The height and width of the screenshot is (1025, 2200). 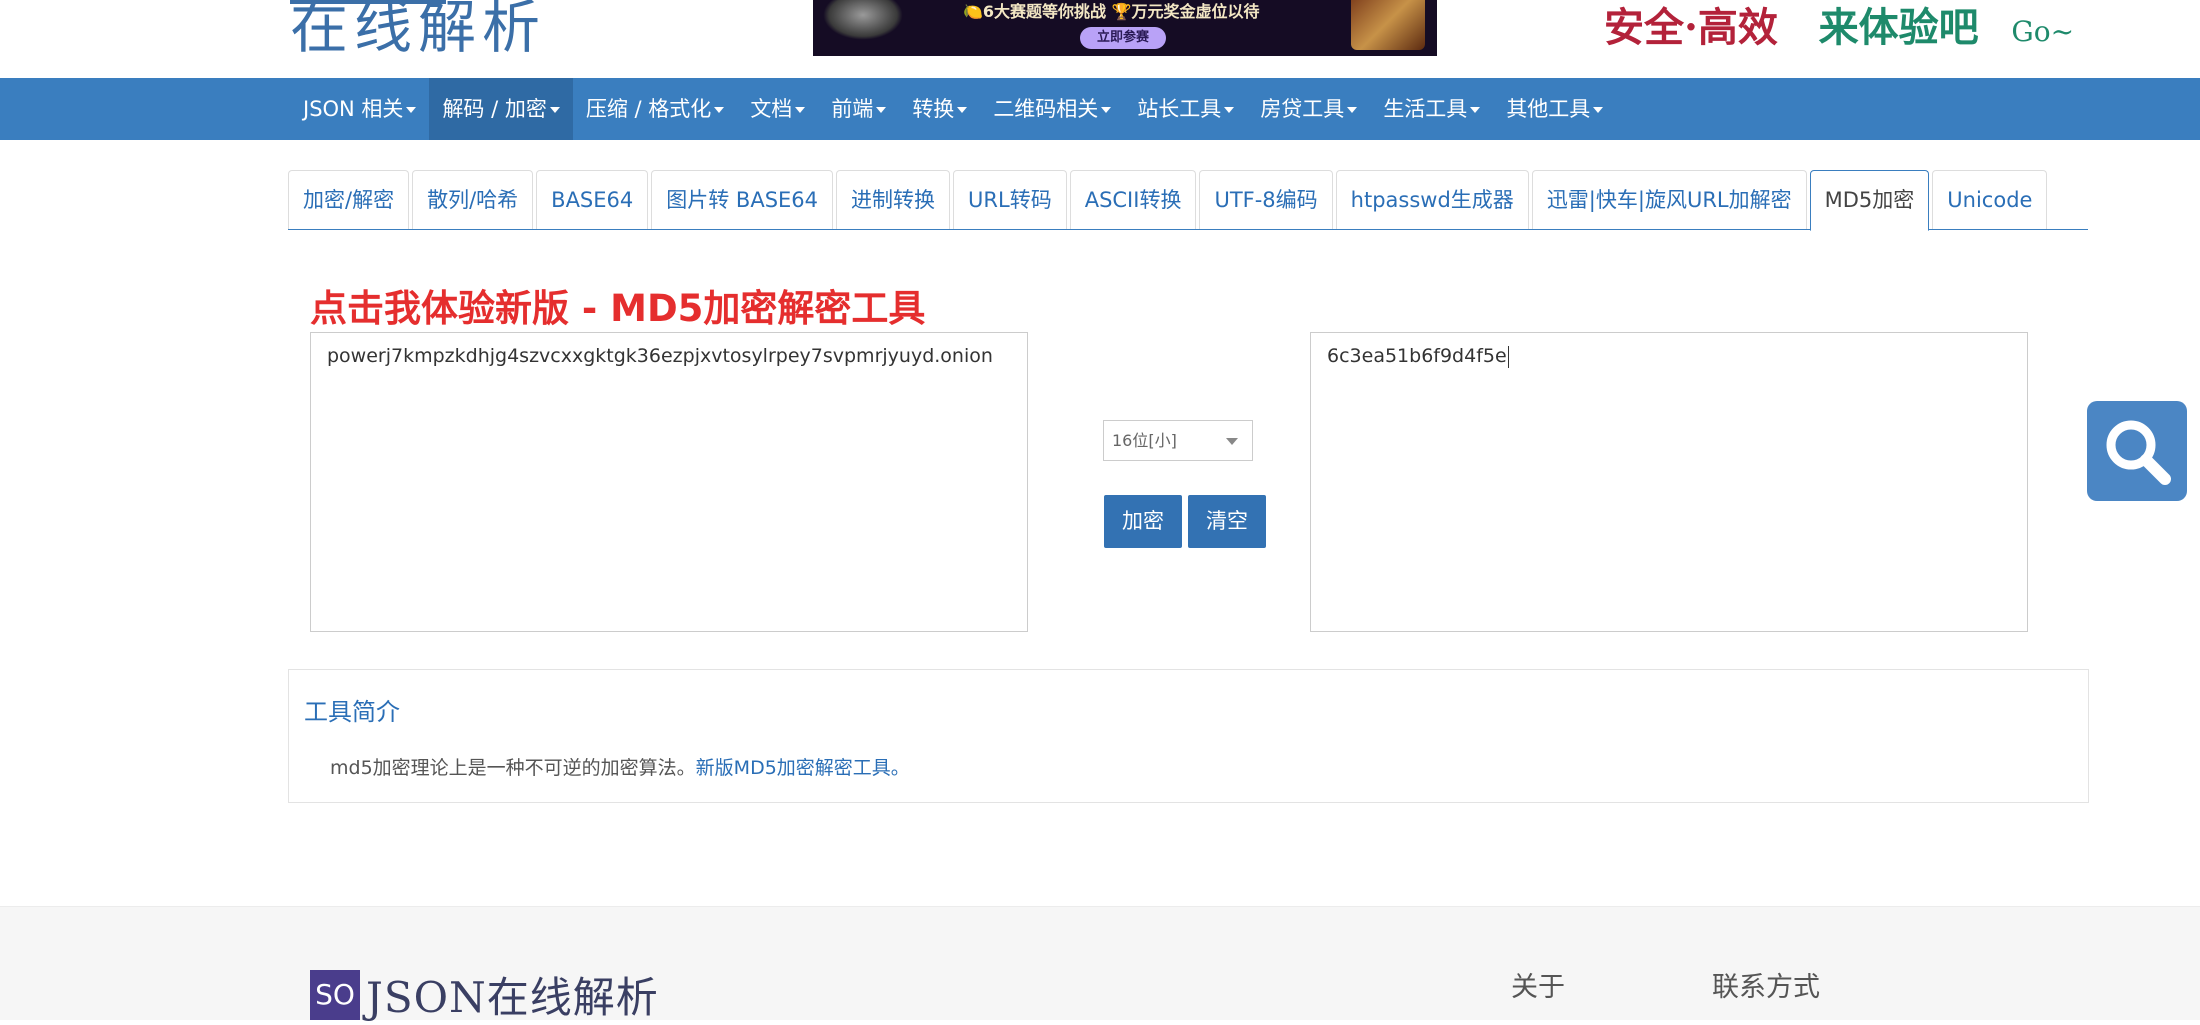 What do you see at coordinates (1425, 109) in the screenshot?
I see `nav-item-label: 生活工具` at bounding box center [1425, 109].